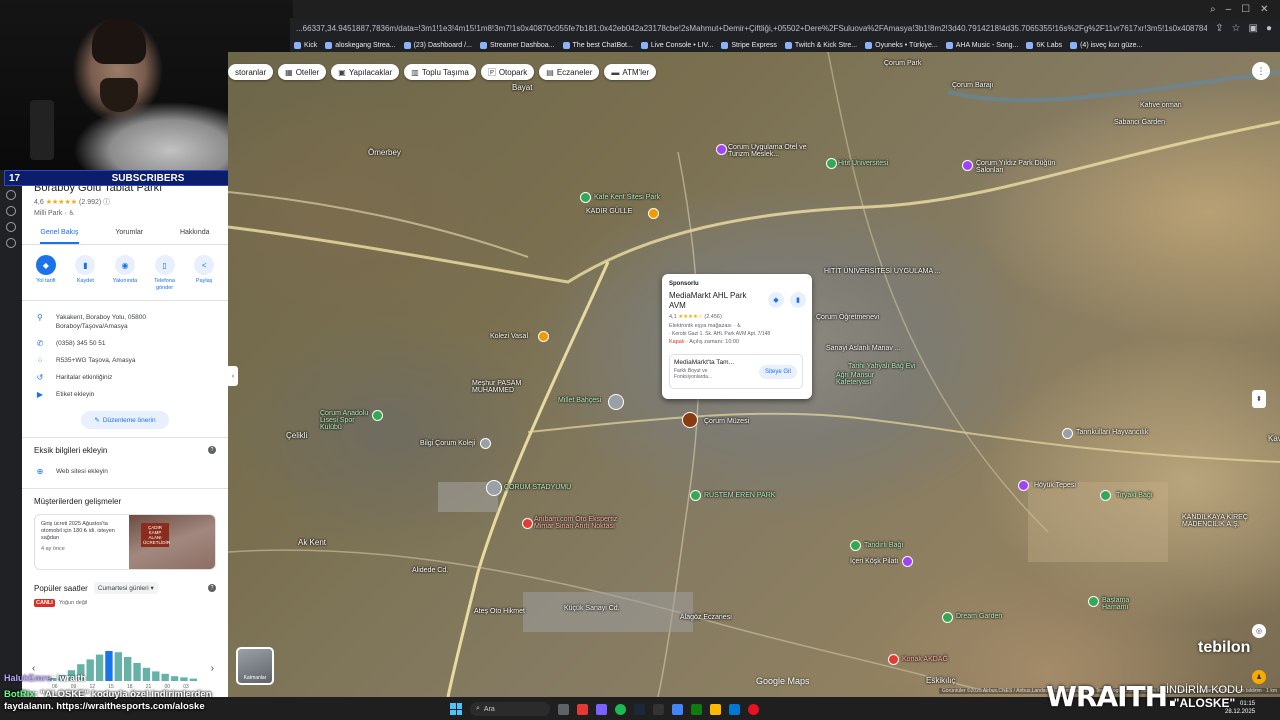 Image resolution: width=1280 pixels, height=720 pixels. What do you see at coordinates (798, 300) in the screenshot?
I see `save-icon: ▮` at bounding box center [798, 300].